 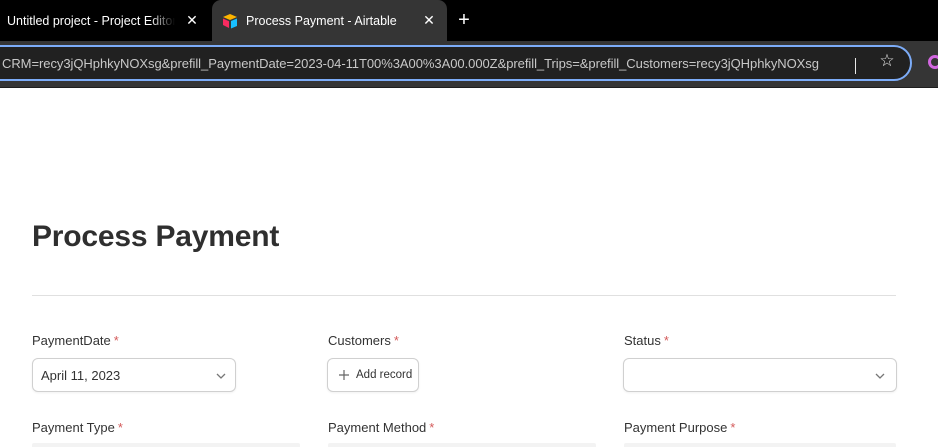 I want to click on text-caret, so click(x=855, y=66).